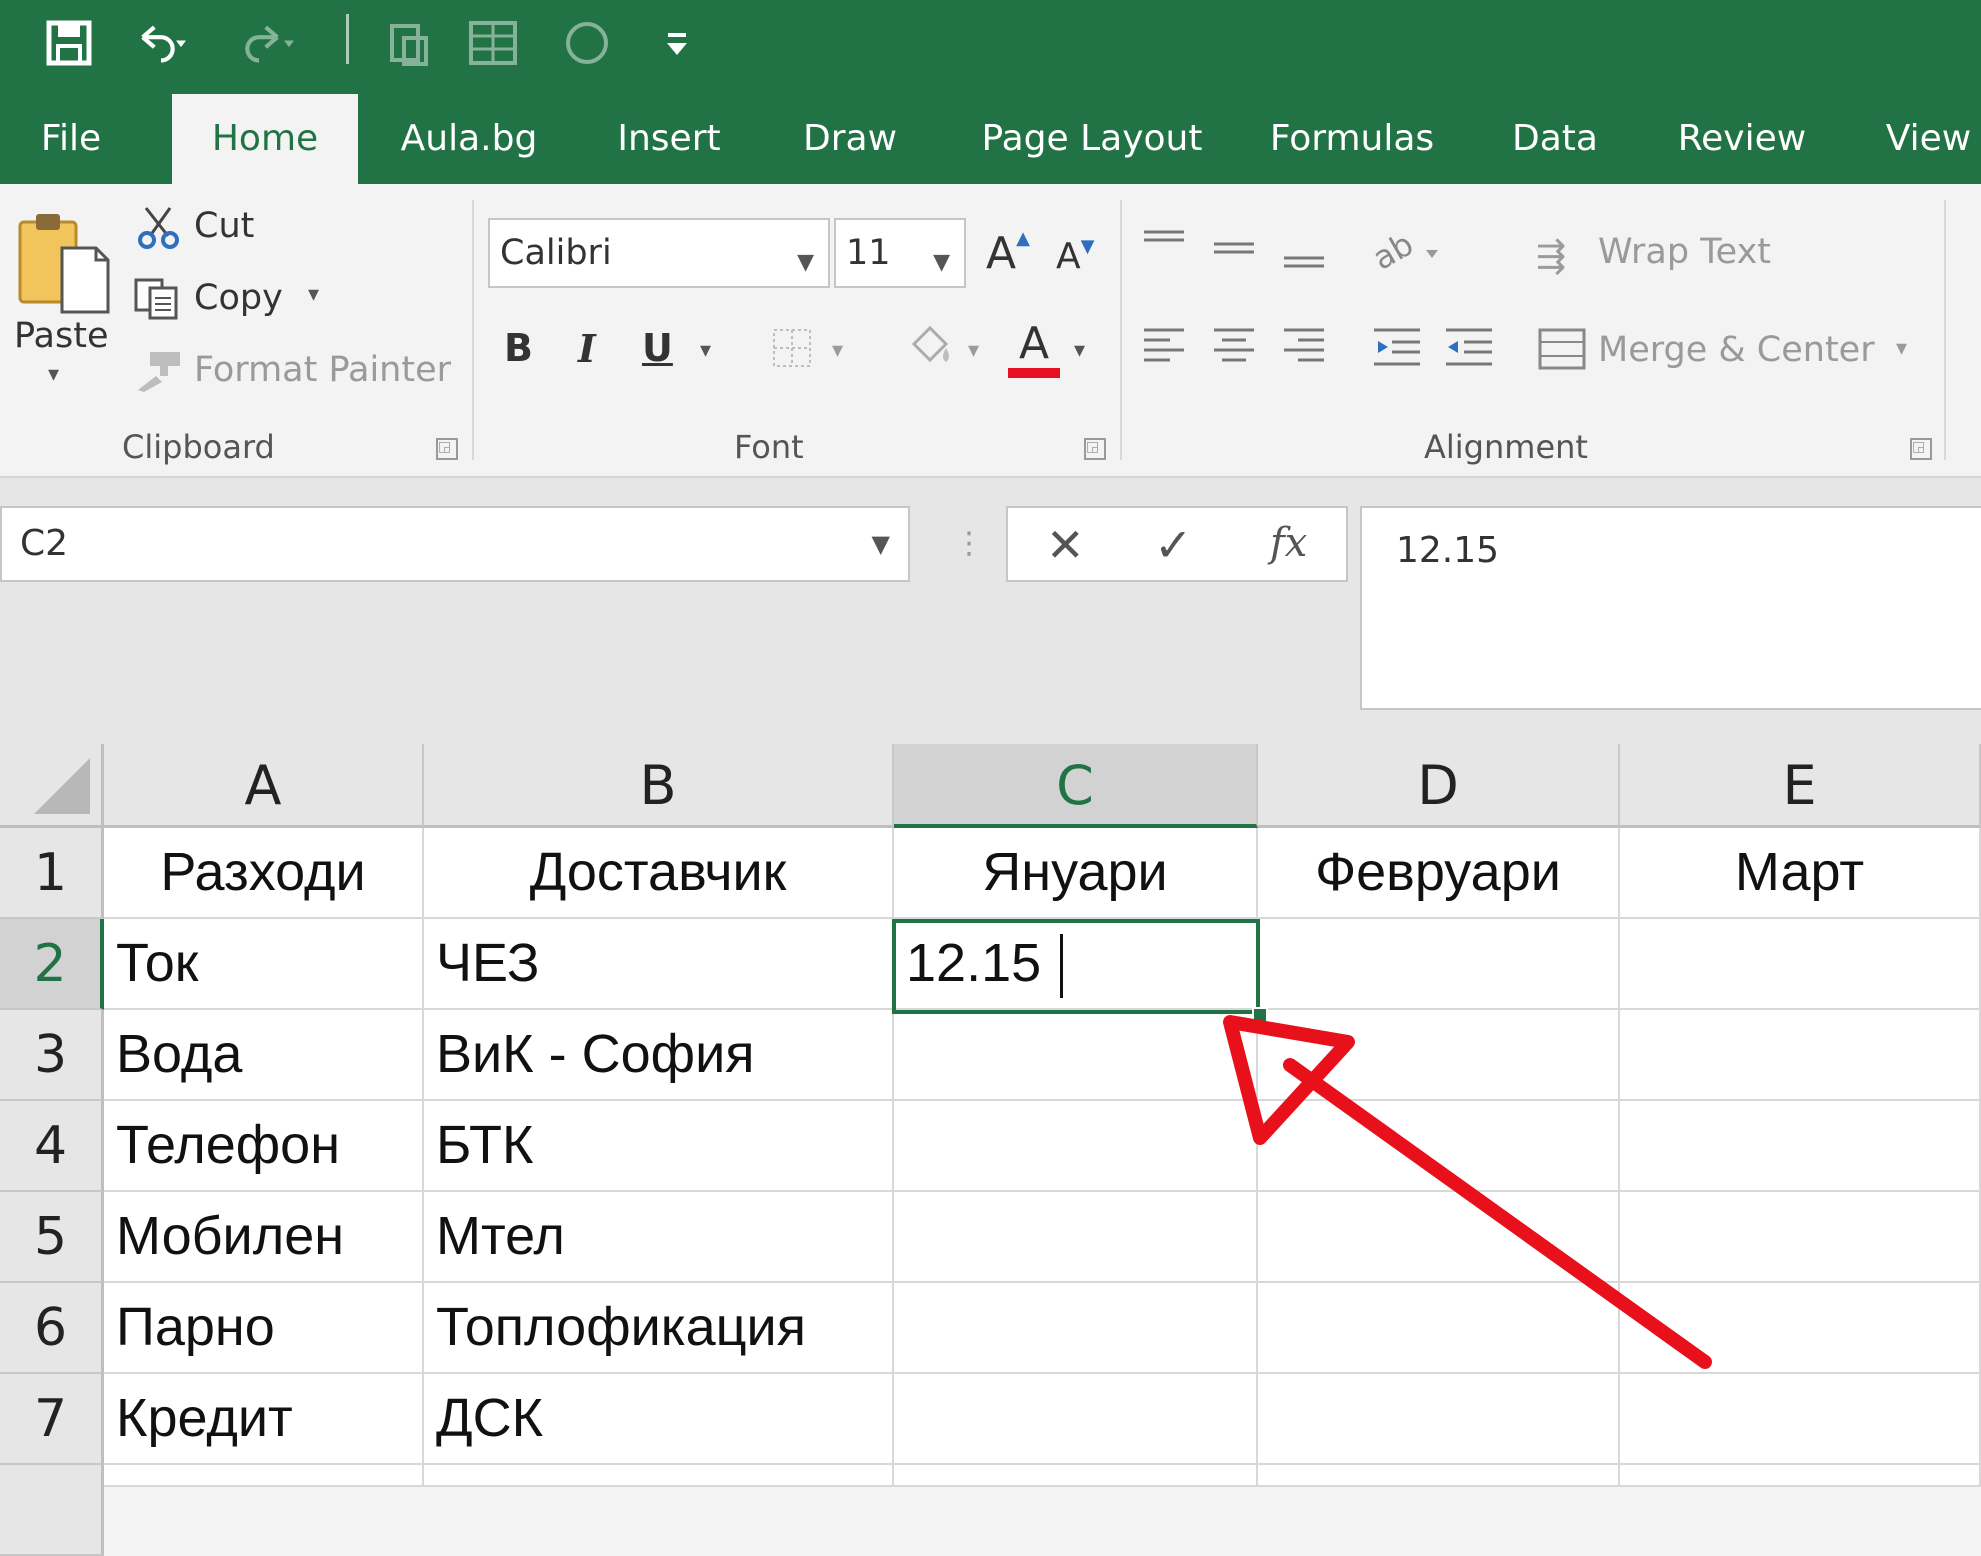 Image resolution: width=1981 pixels, height=1556 pixels. Describe the element at coordinates (659, 786) in the screenshot. I see `column-header-b: B` at that location.